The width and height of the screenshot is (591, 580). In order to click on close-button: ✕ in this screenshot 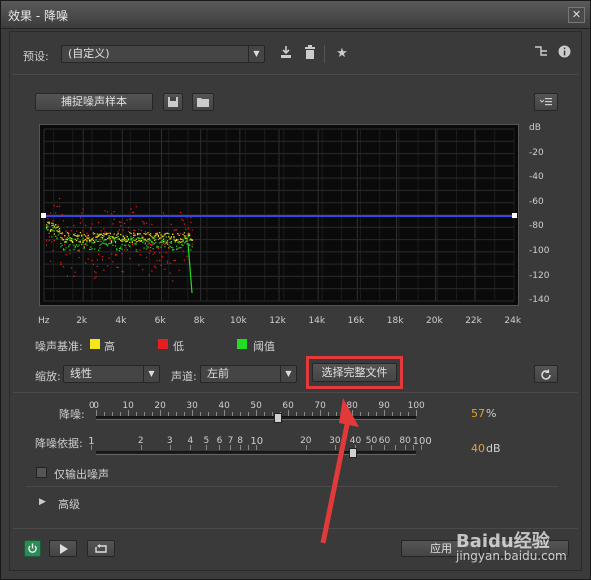, I will do `click(576, 15)`.